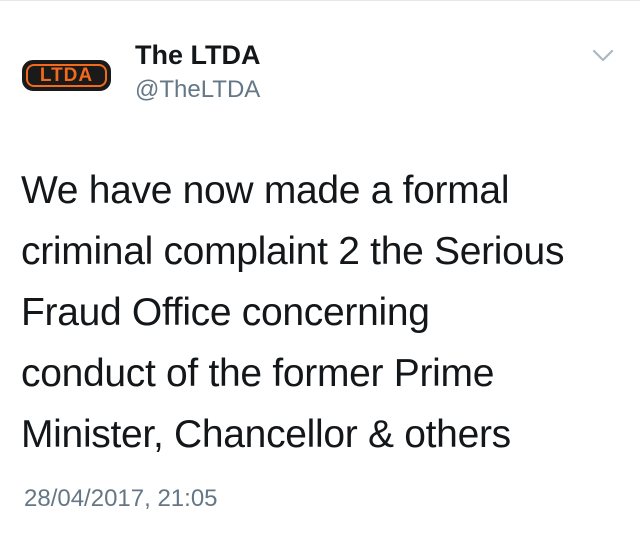  Describe the element at coordinates (603, 56) in the screenshot. I see `chevron-down-icon` at that location.